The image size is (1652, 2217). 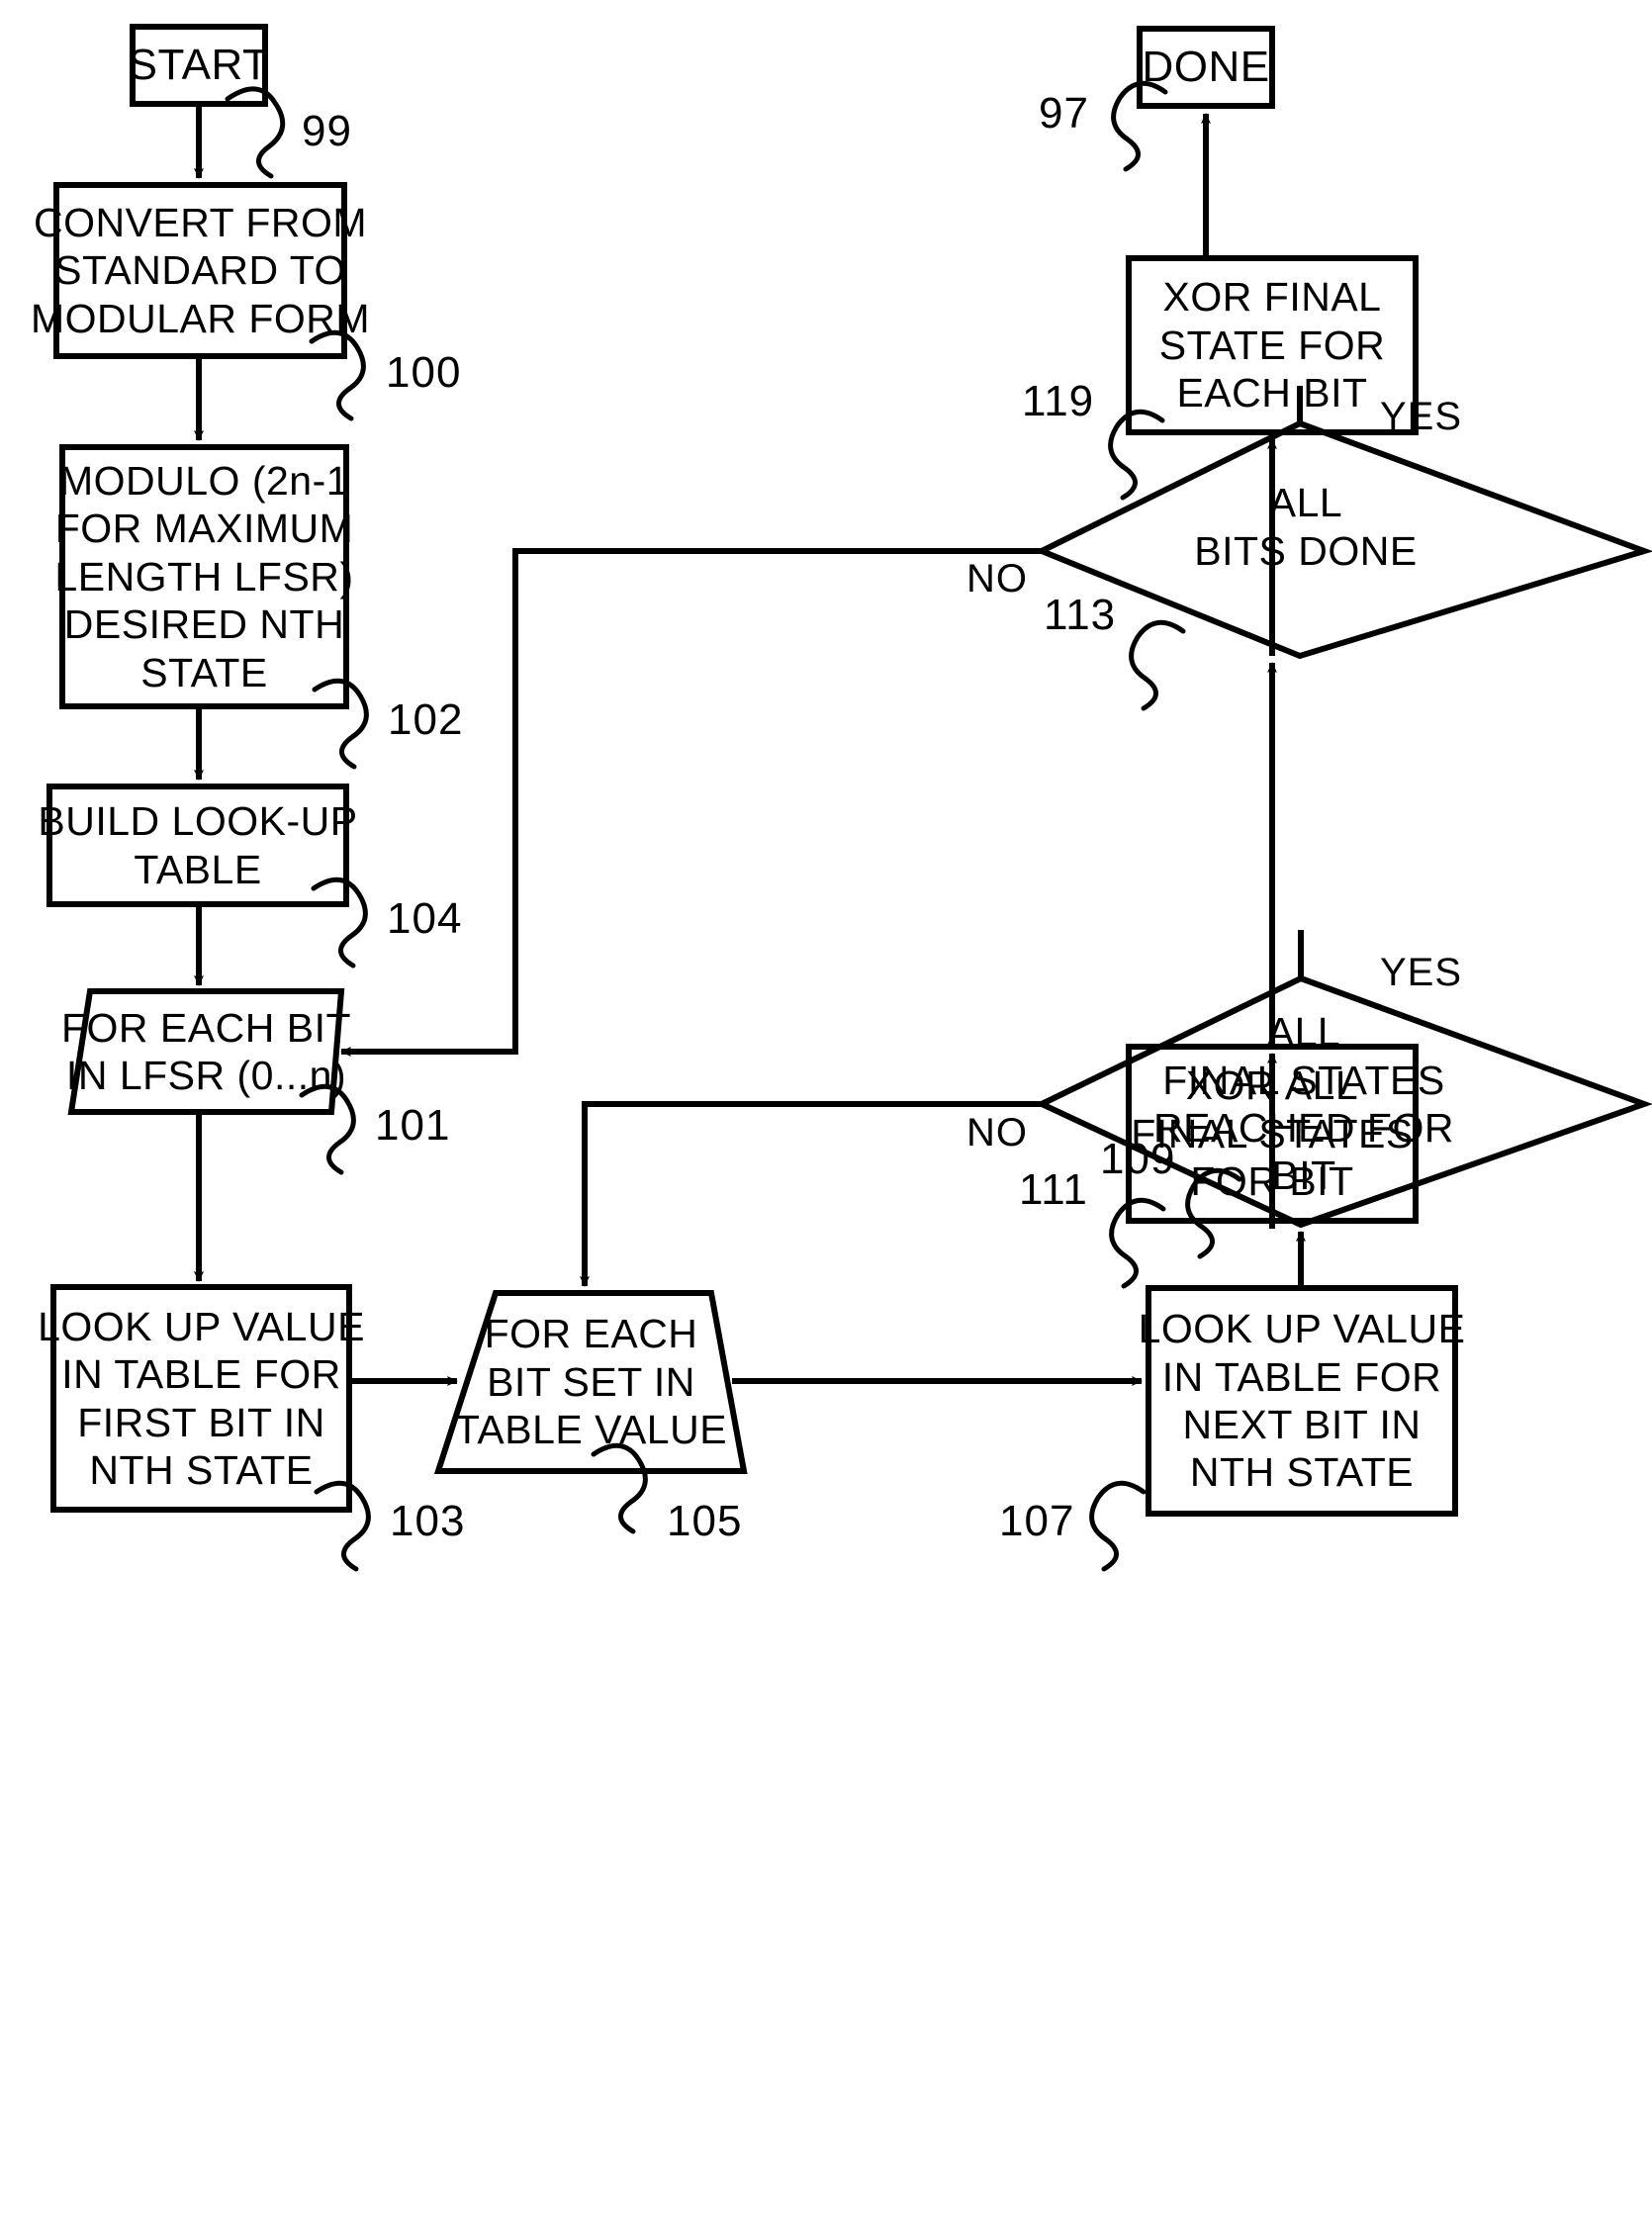 I want to click on shape-all-final-states, so click(x=1343, y=1102).